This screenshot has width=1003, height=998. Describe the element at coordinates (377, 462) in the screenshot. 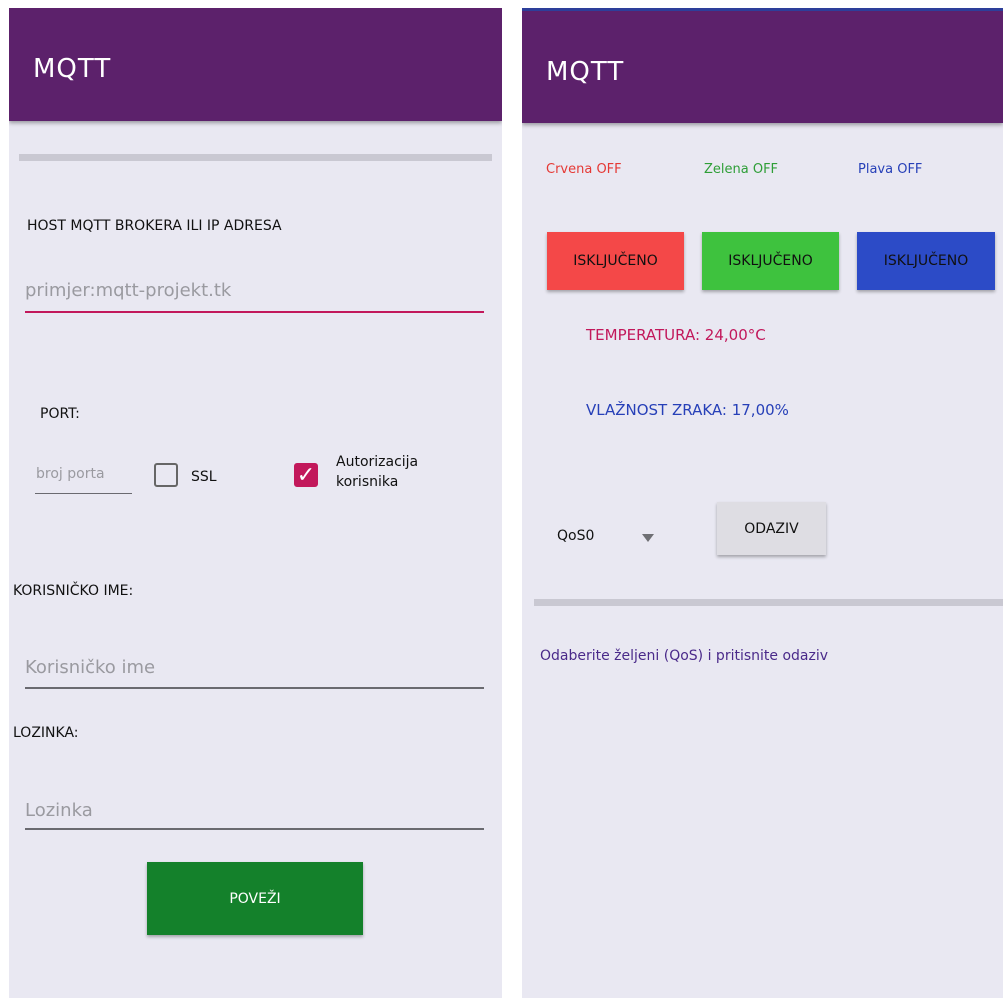

I see `auth-label-line1: Autorizacija` at that location.